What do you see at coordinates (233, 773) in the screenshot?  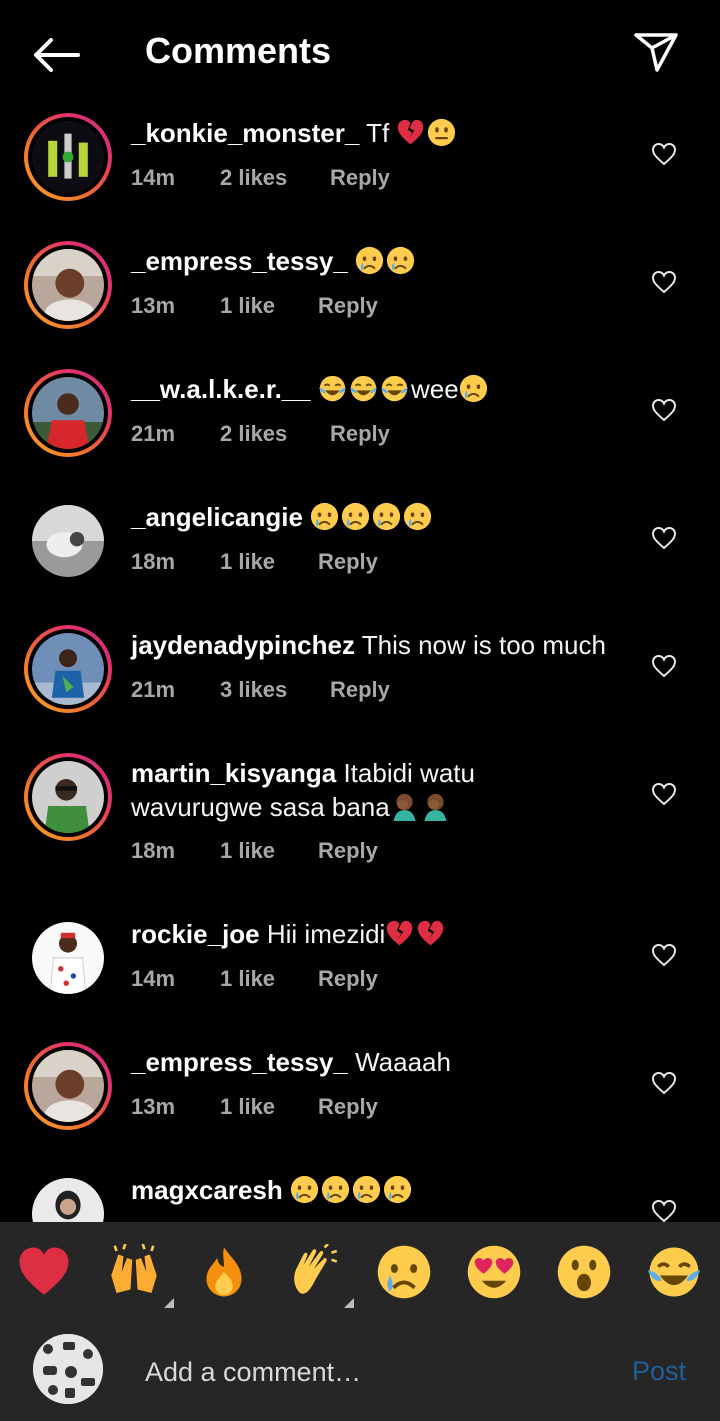 I see `comment-username: martin_kisyanga` at bounding box center [233, 773].